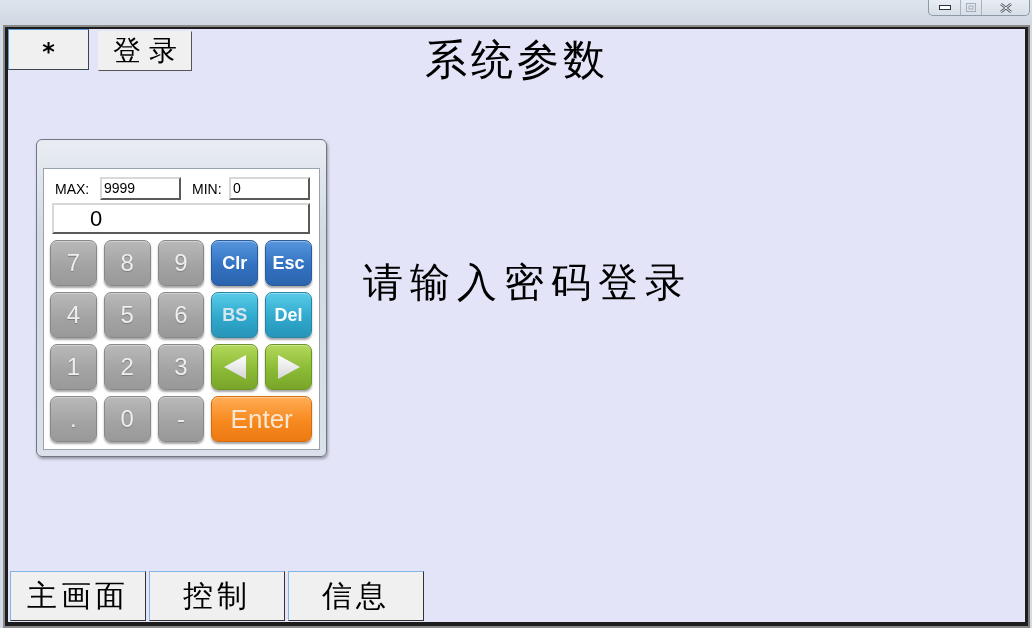  What do you see at coordinates (73, 367) in the screenshot?
I see `number-key: 1` at bounding box center [73, 367].